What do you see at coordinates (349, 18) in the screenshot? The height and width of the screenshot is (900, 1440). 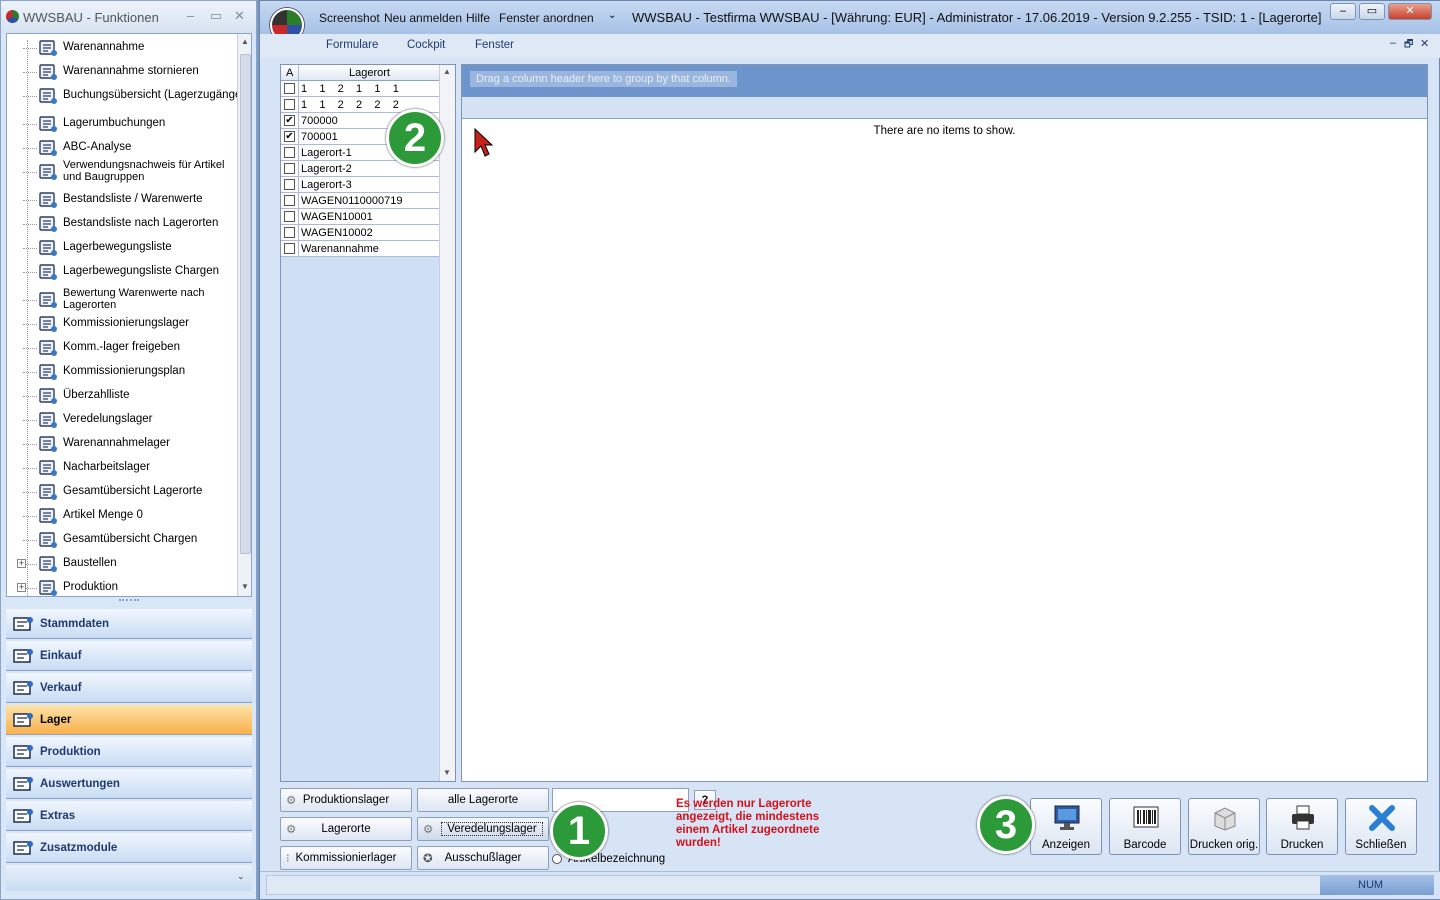 I see `quick-screenshot: Screenshot` at bounding box center [349, 18].